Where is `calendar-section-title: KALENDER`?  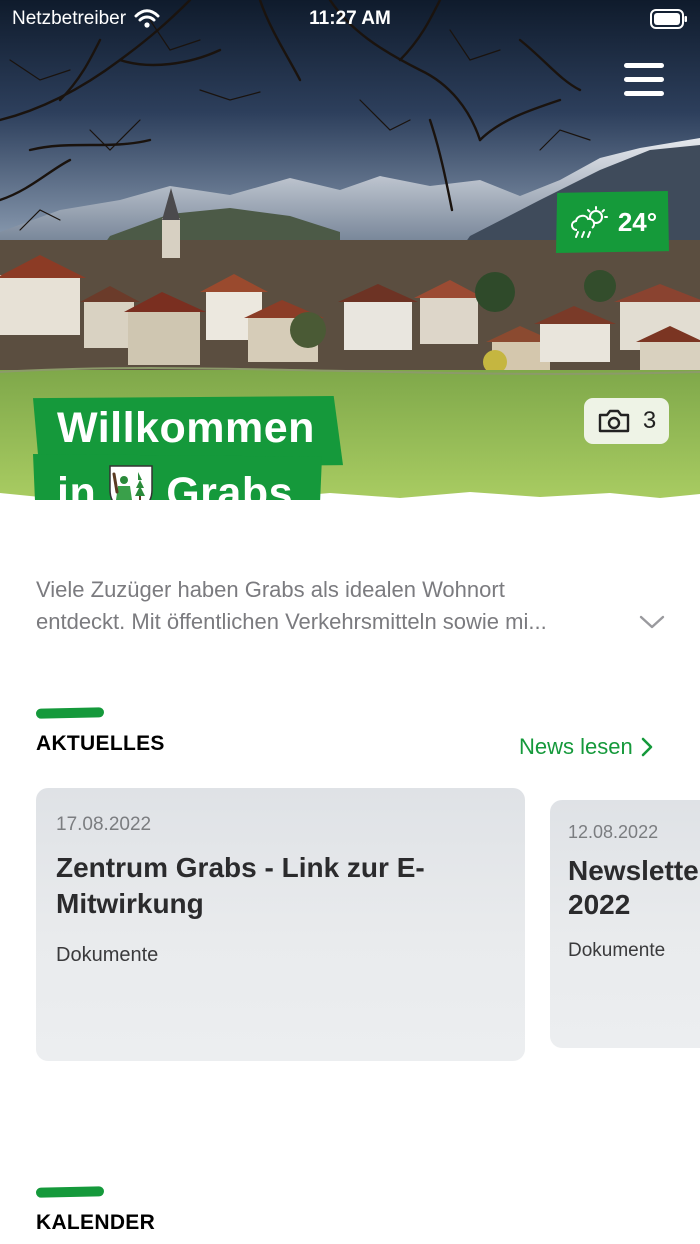 calendar-section-title: KALENDER is located at coordinates (96, 1222).